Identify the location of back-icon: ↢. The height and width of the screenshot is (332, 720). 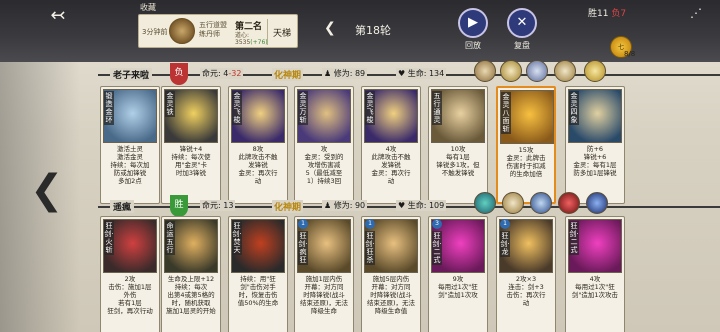
(58, 16).